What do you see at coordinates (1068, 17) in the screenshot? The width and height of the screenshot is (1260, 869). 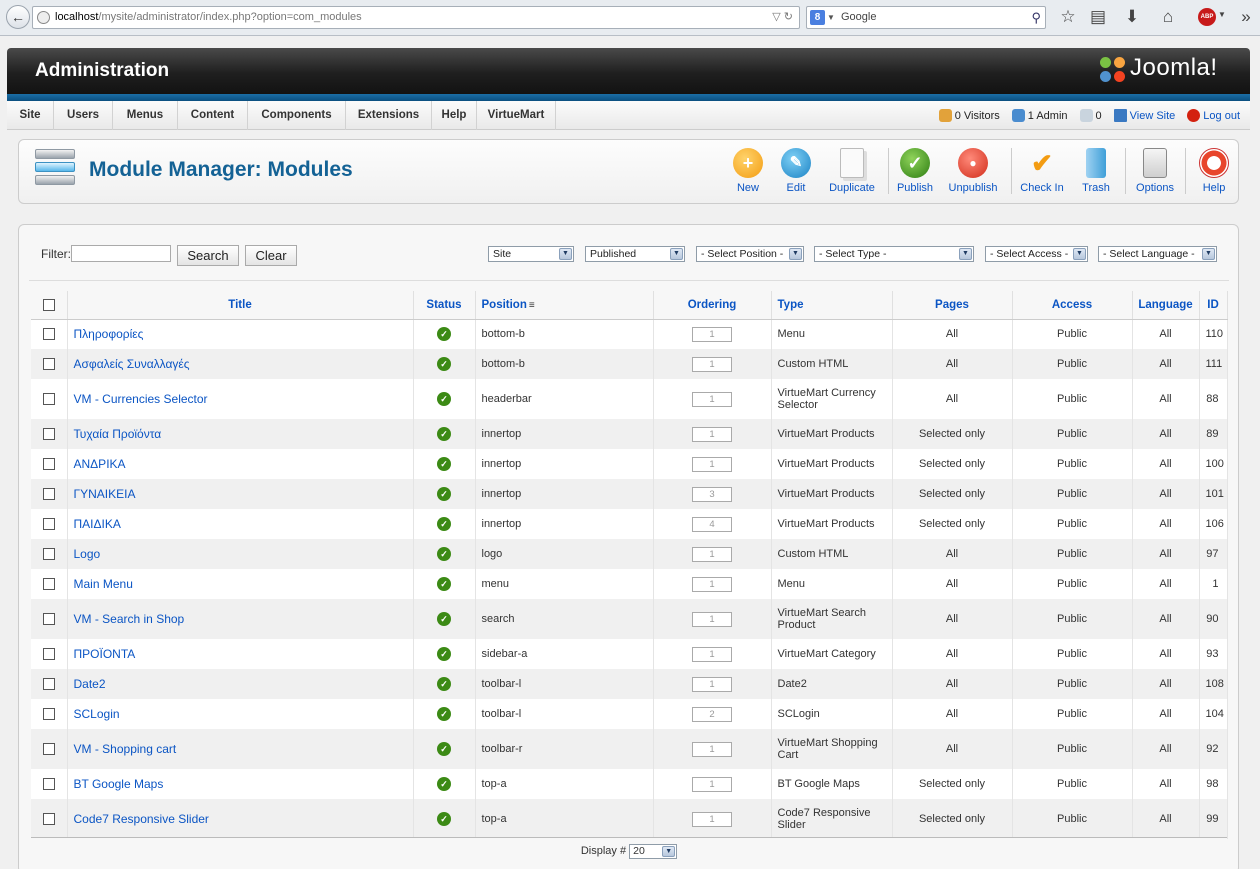 I see `bookmark-star-icon: ☆` at bounding box center [1068, 17].